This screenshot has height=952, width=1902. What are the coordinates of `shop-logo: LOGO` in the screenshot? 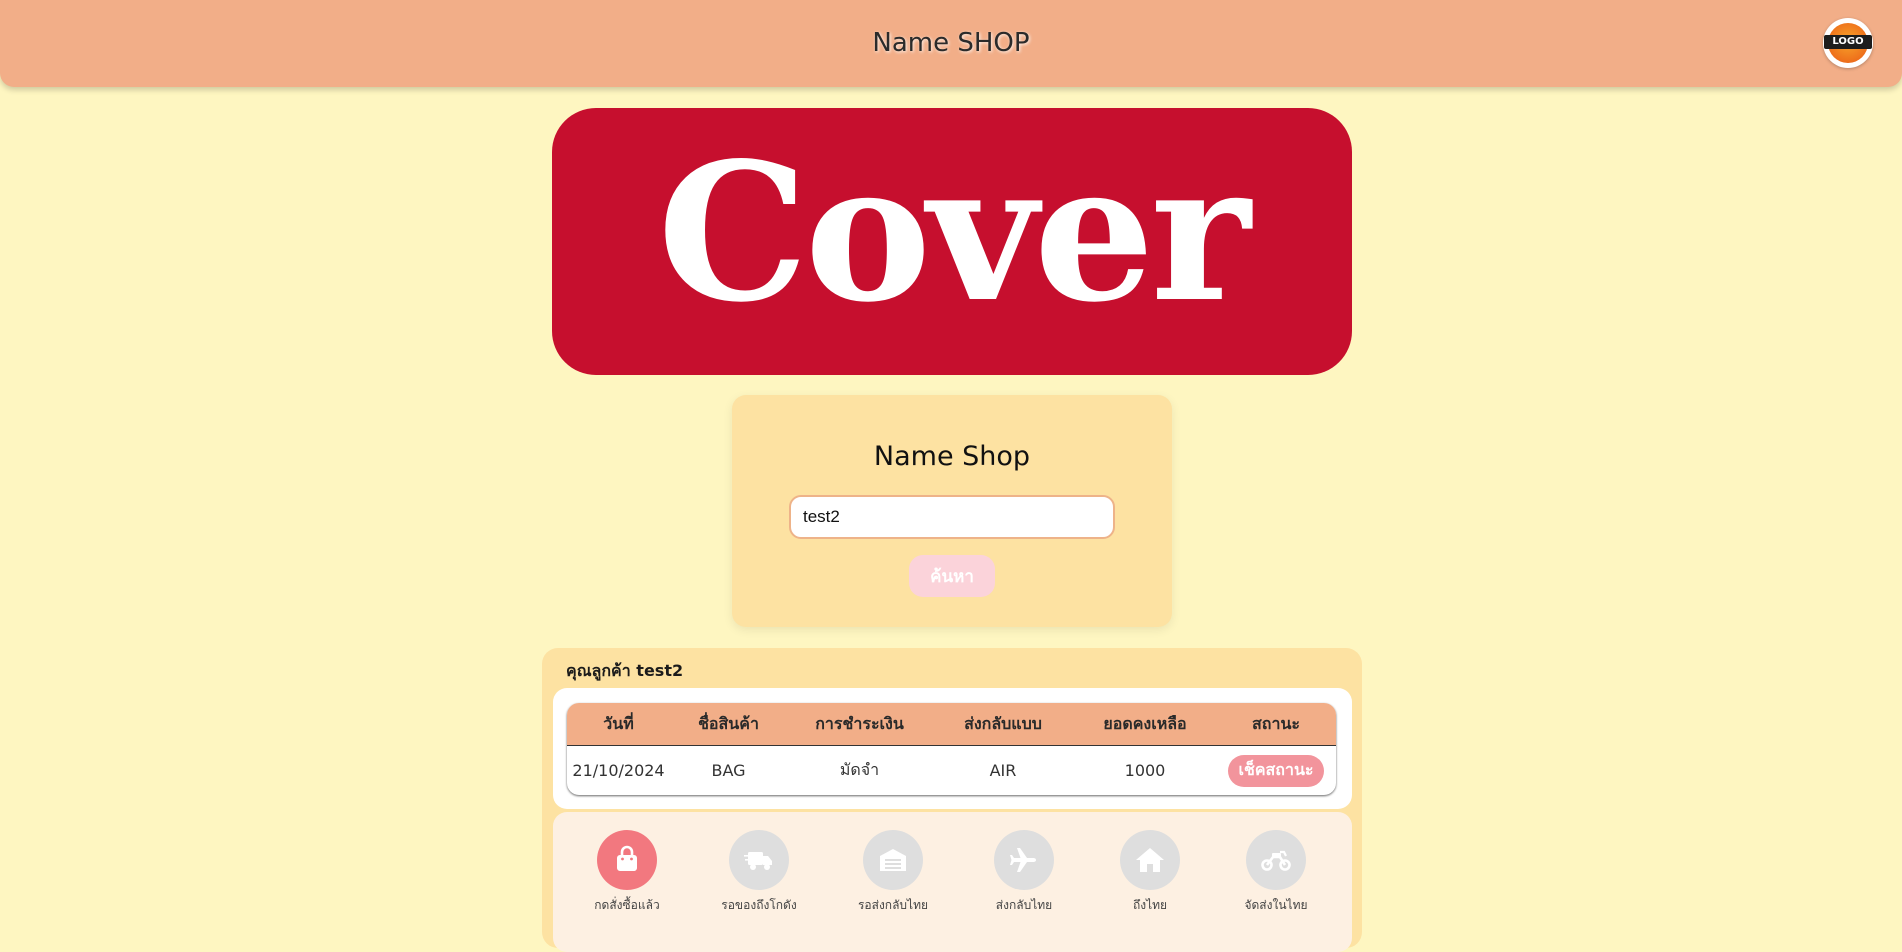 It's located at (1848, 43).